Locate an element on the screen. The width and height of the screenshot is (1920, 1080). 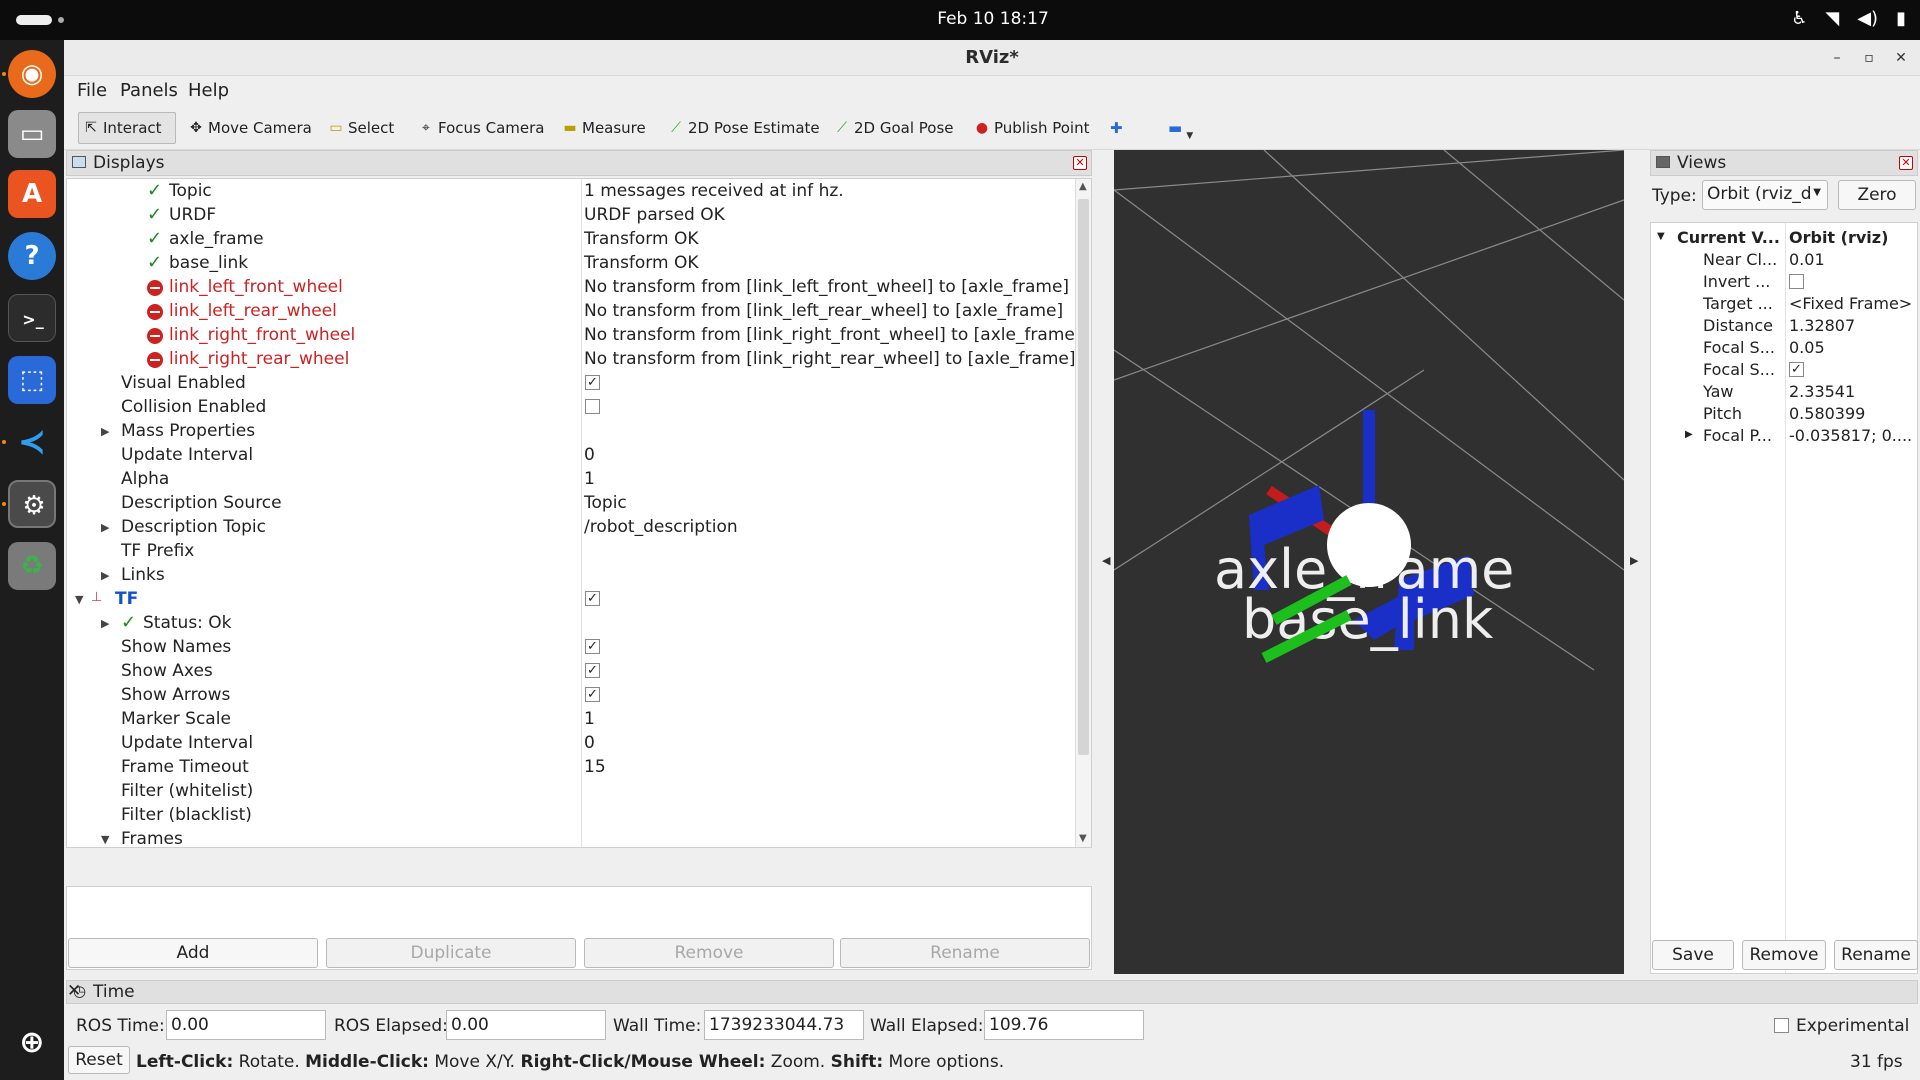
measure-tool: ▬ Measure is located at coordinates (604, 128).